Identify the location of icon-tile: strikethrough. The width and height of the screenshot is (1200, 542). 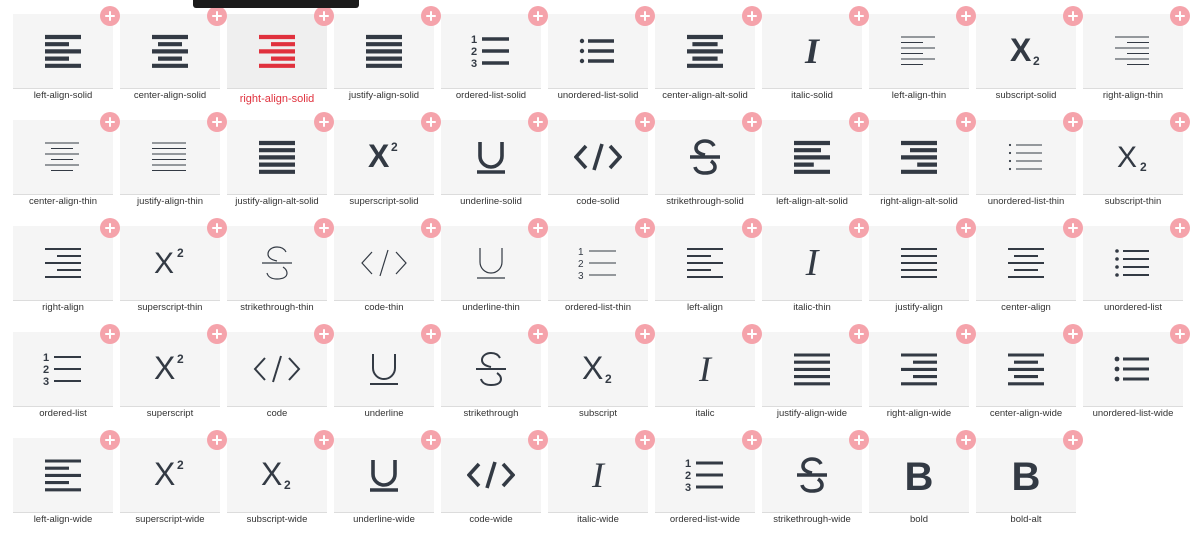
(494, 371).